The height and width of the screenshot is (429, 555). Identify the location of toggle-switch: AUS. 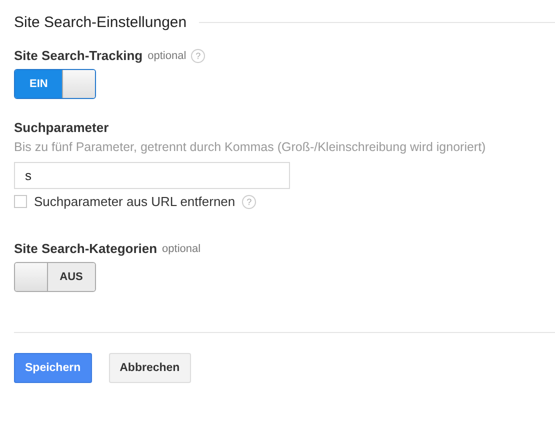
(55, 277).